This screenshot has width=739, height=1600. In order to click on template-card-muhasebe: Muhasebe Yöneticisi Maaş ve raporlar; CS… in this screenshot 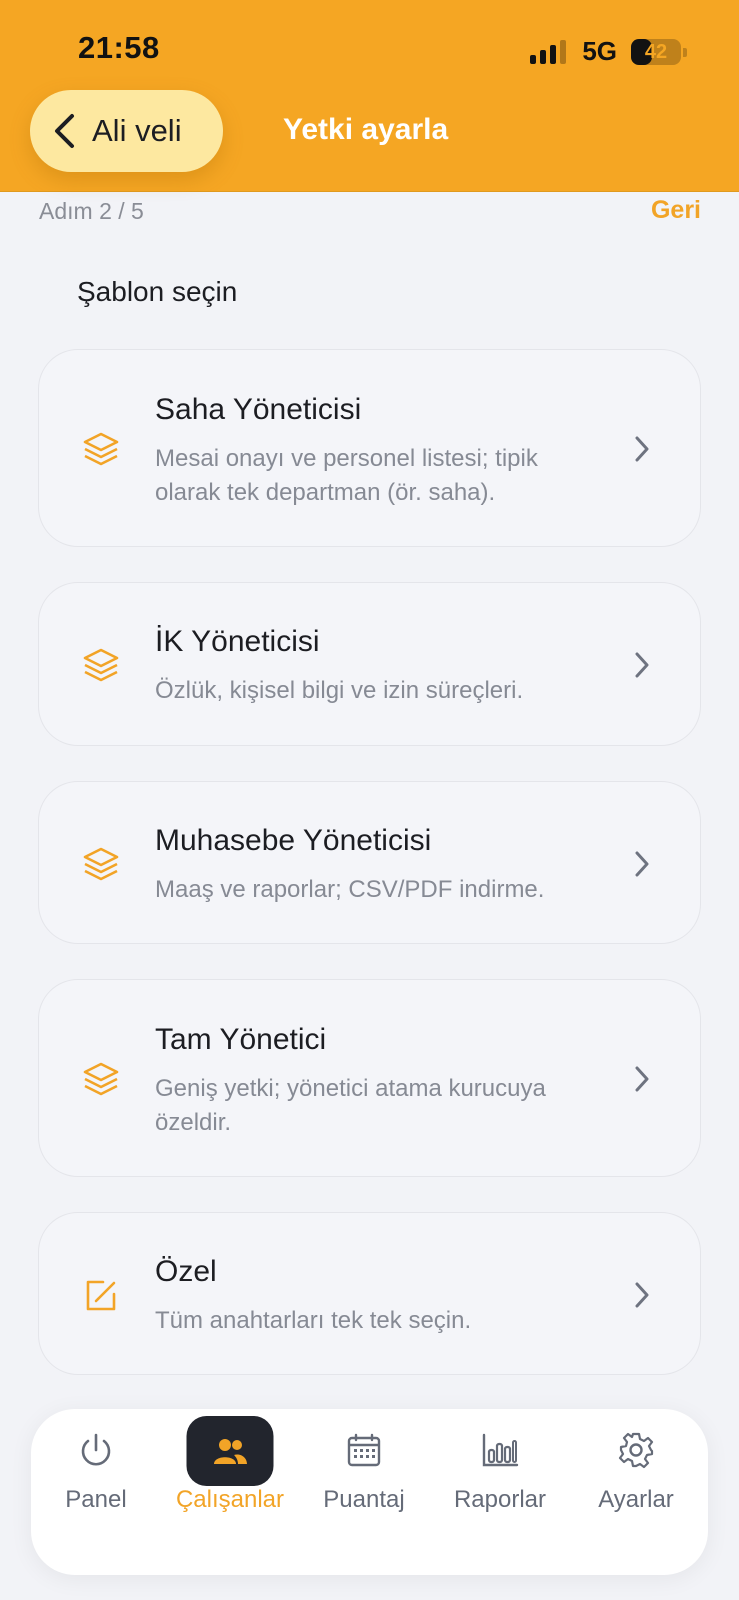, I will do `click(369, 862)`.